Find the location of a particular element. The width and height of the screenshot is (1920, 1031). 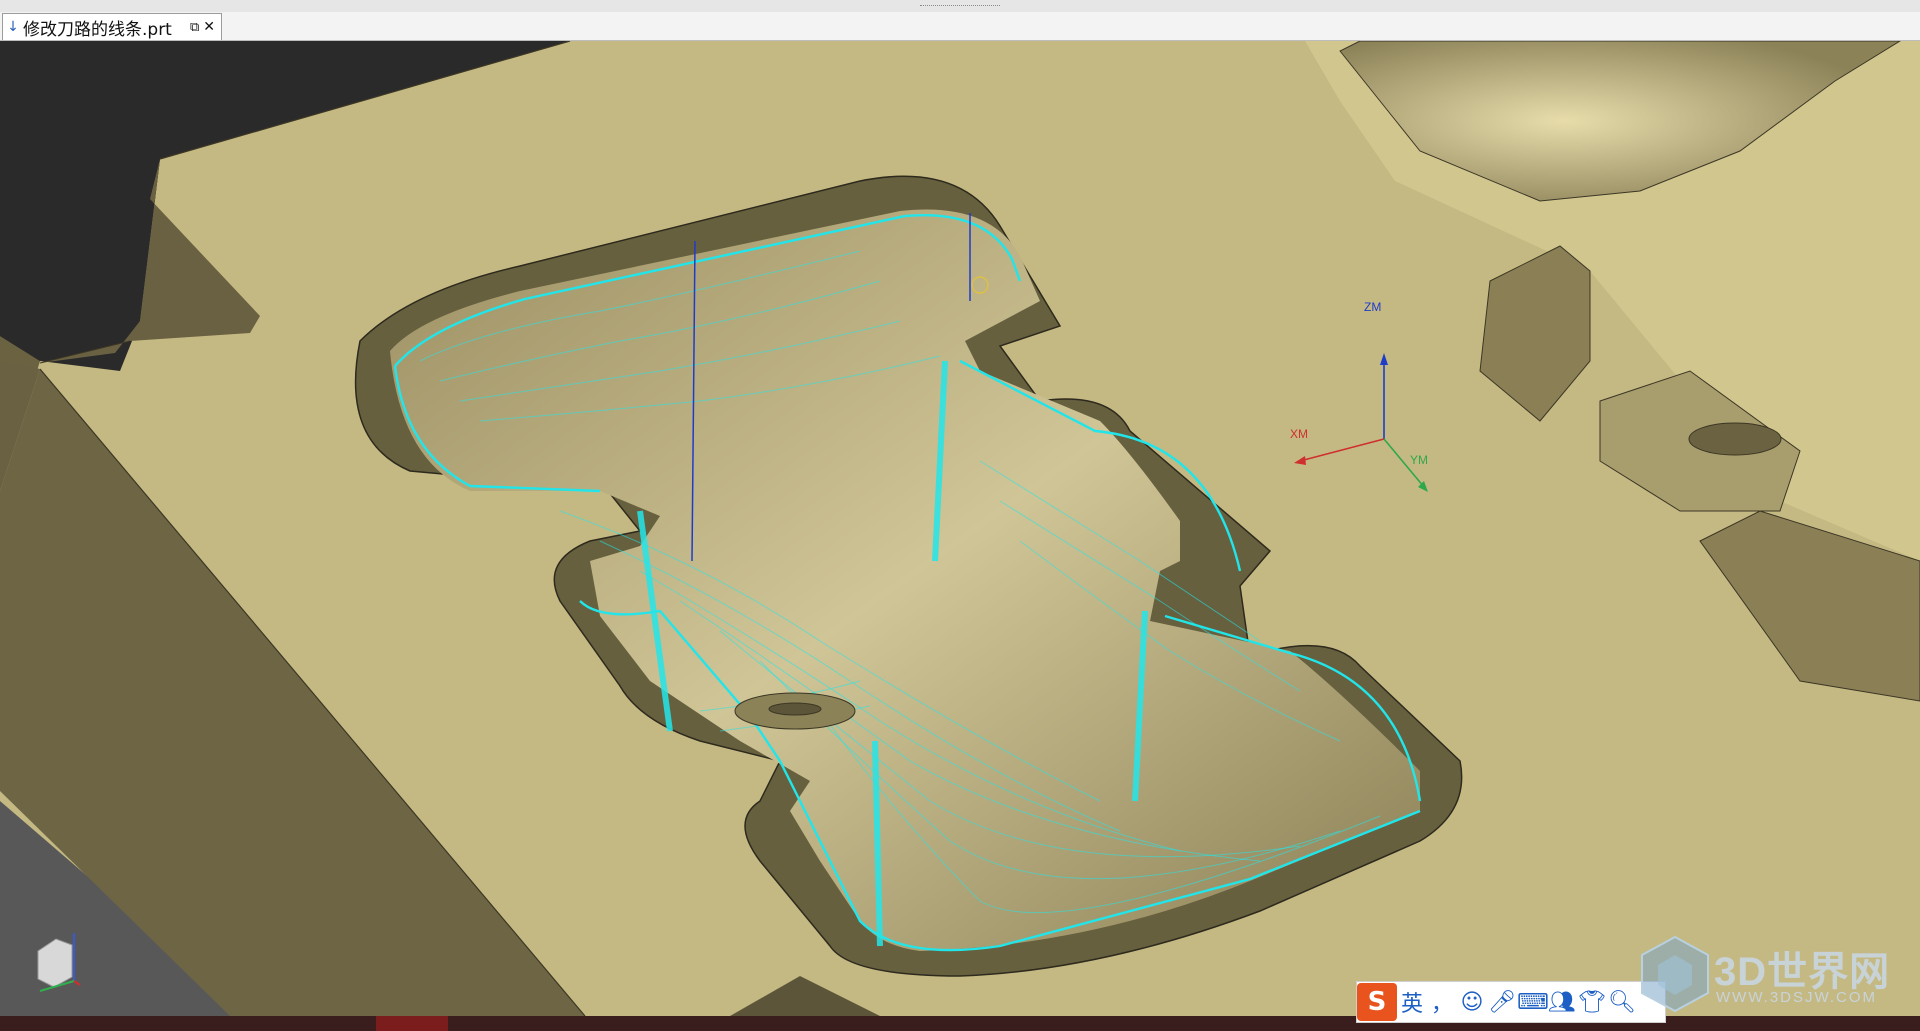

keyboard-icon: ⌨ is located at coordinates (1533, 1002).